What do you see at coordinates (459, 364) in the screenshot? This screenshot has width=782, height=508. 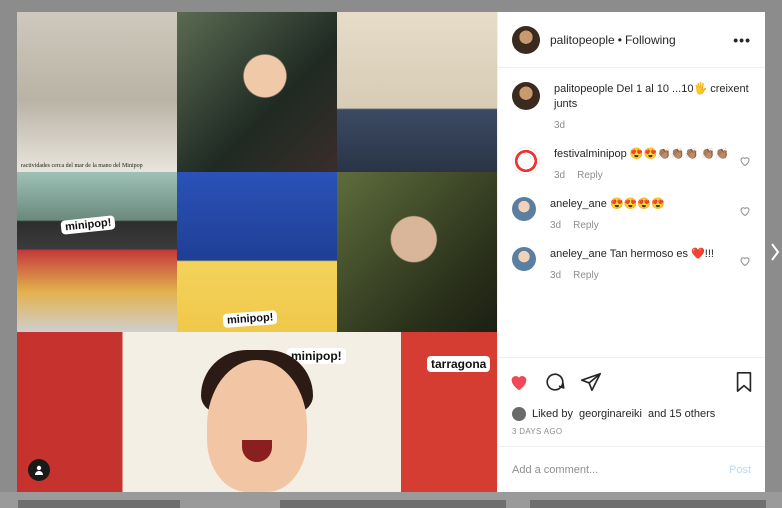 I see `poster-text: tarragona` at bounding box center [459, 364].